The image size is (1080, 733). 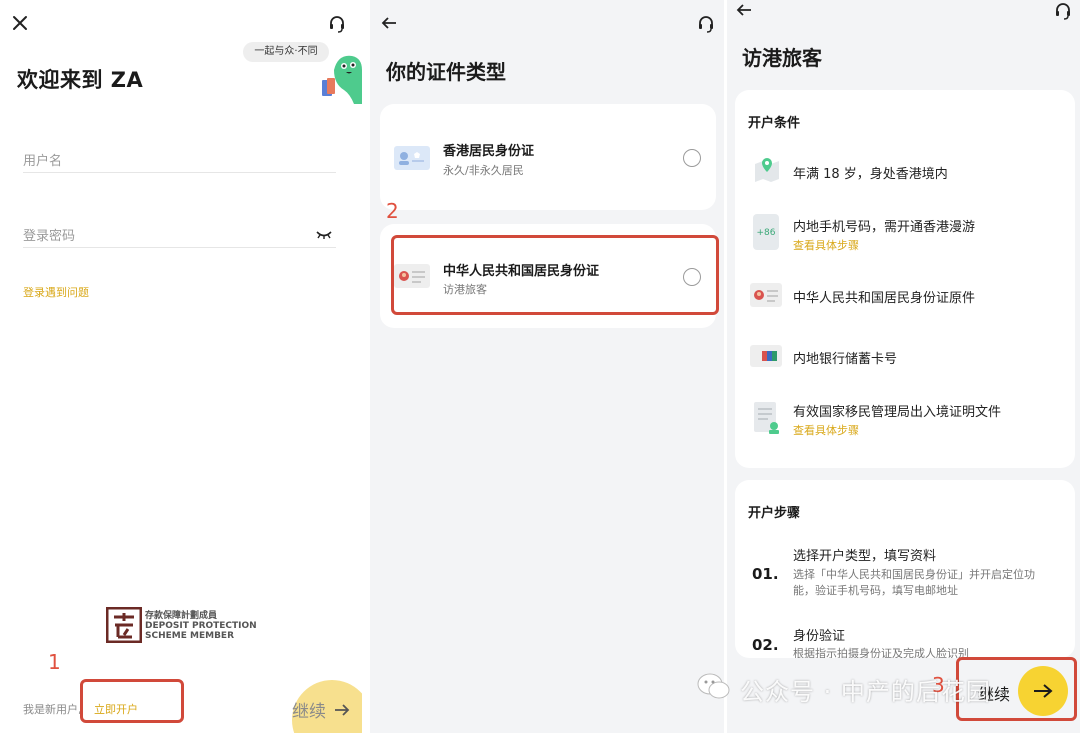 What do you see at coordinates (190, 636) in the screenshot?
I see `deposit-protection-en-2: SCHEME MEMBER` at bounding box center [190, 636].